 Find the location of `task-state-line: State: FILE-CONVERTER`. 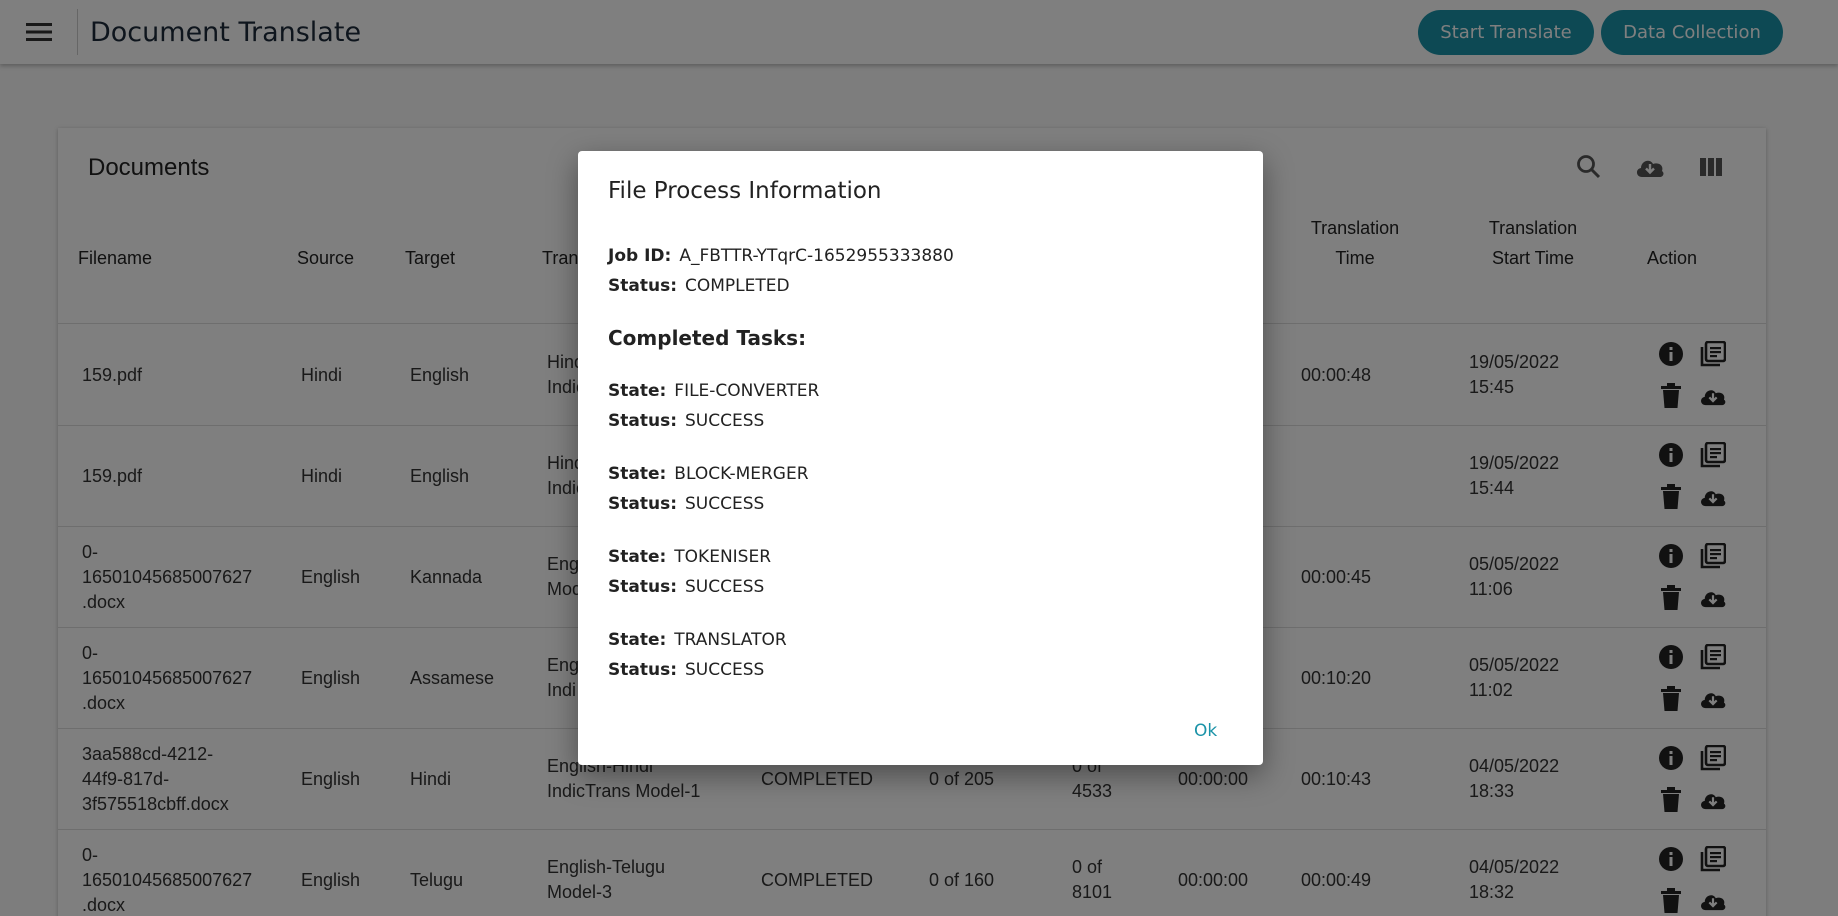

task-state-line: State: FILE-CONVERTER is located at coordinates (713, 391).